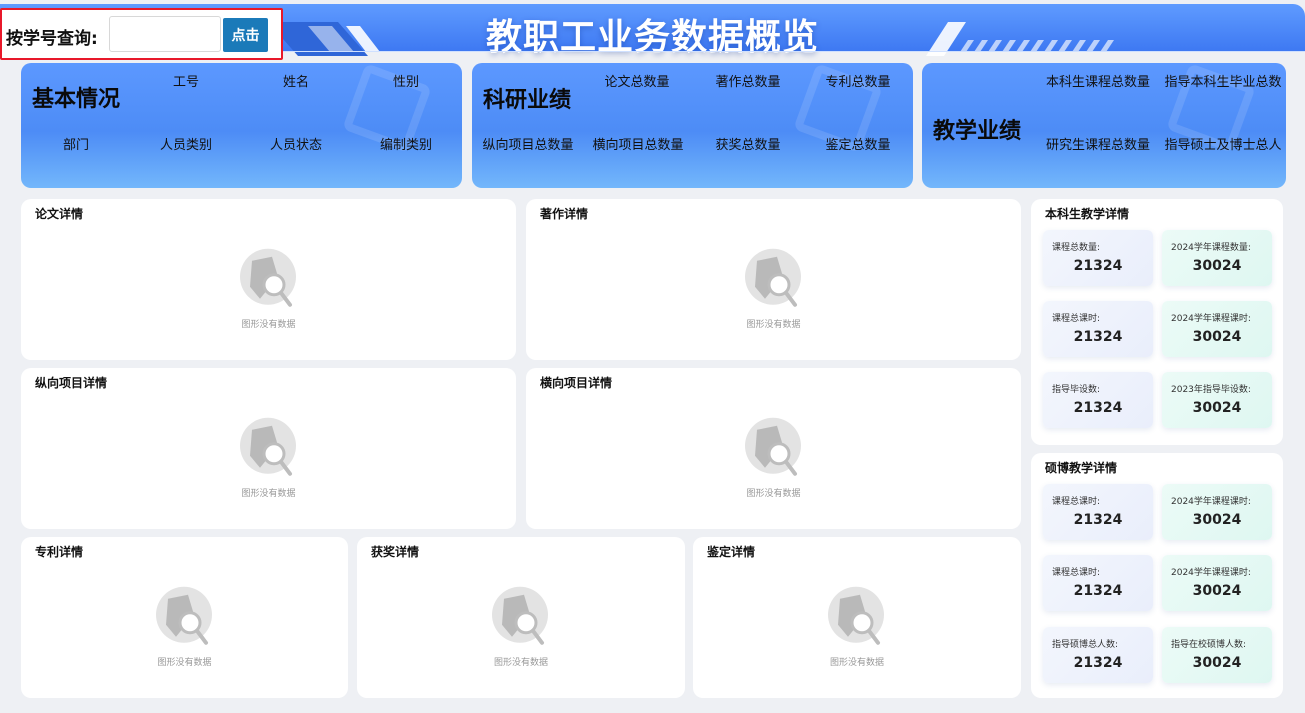 Image resolution: width=1305 pixels, height=713 pixels. I want to click on stat-card: 指导硕博总人数: 21324, so click(1098, 655).